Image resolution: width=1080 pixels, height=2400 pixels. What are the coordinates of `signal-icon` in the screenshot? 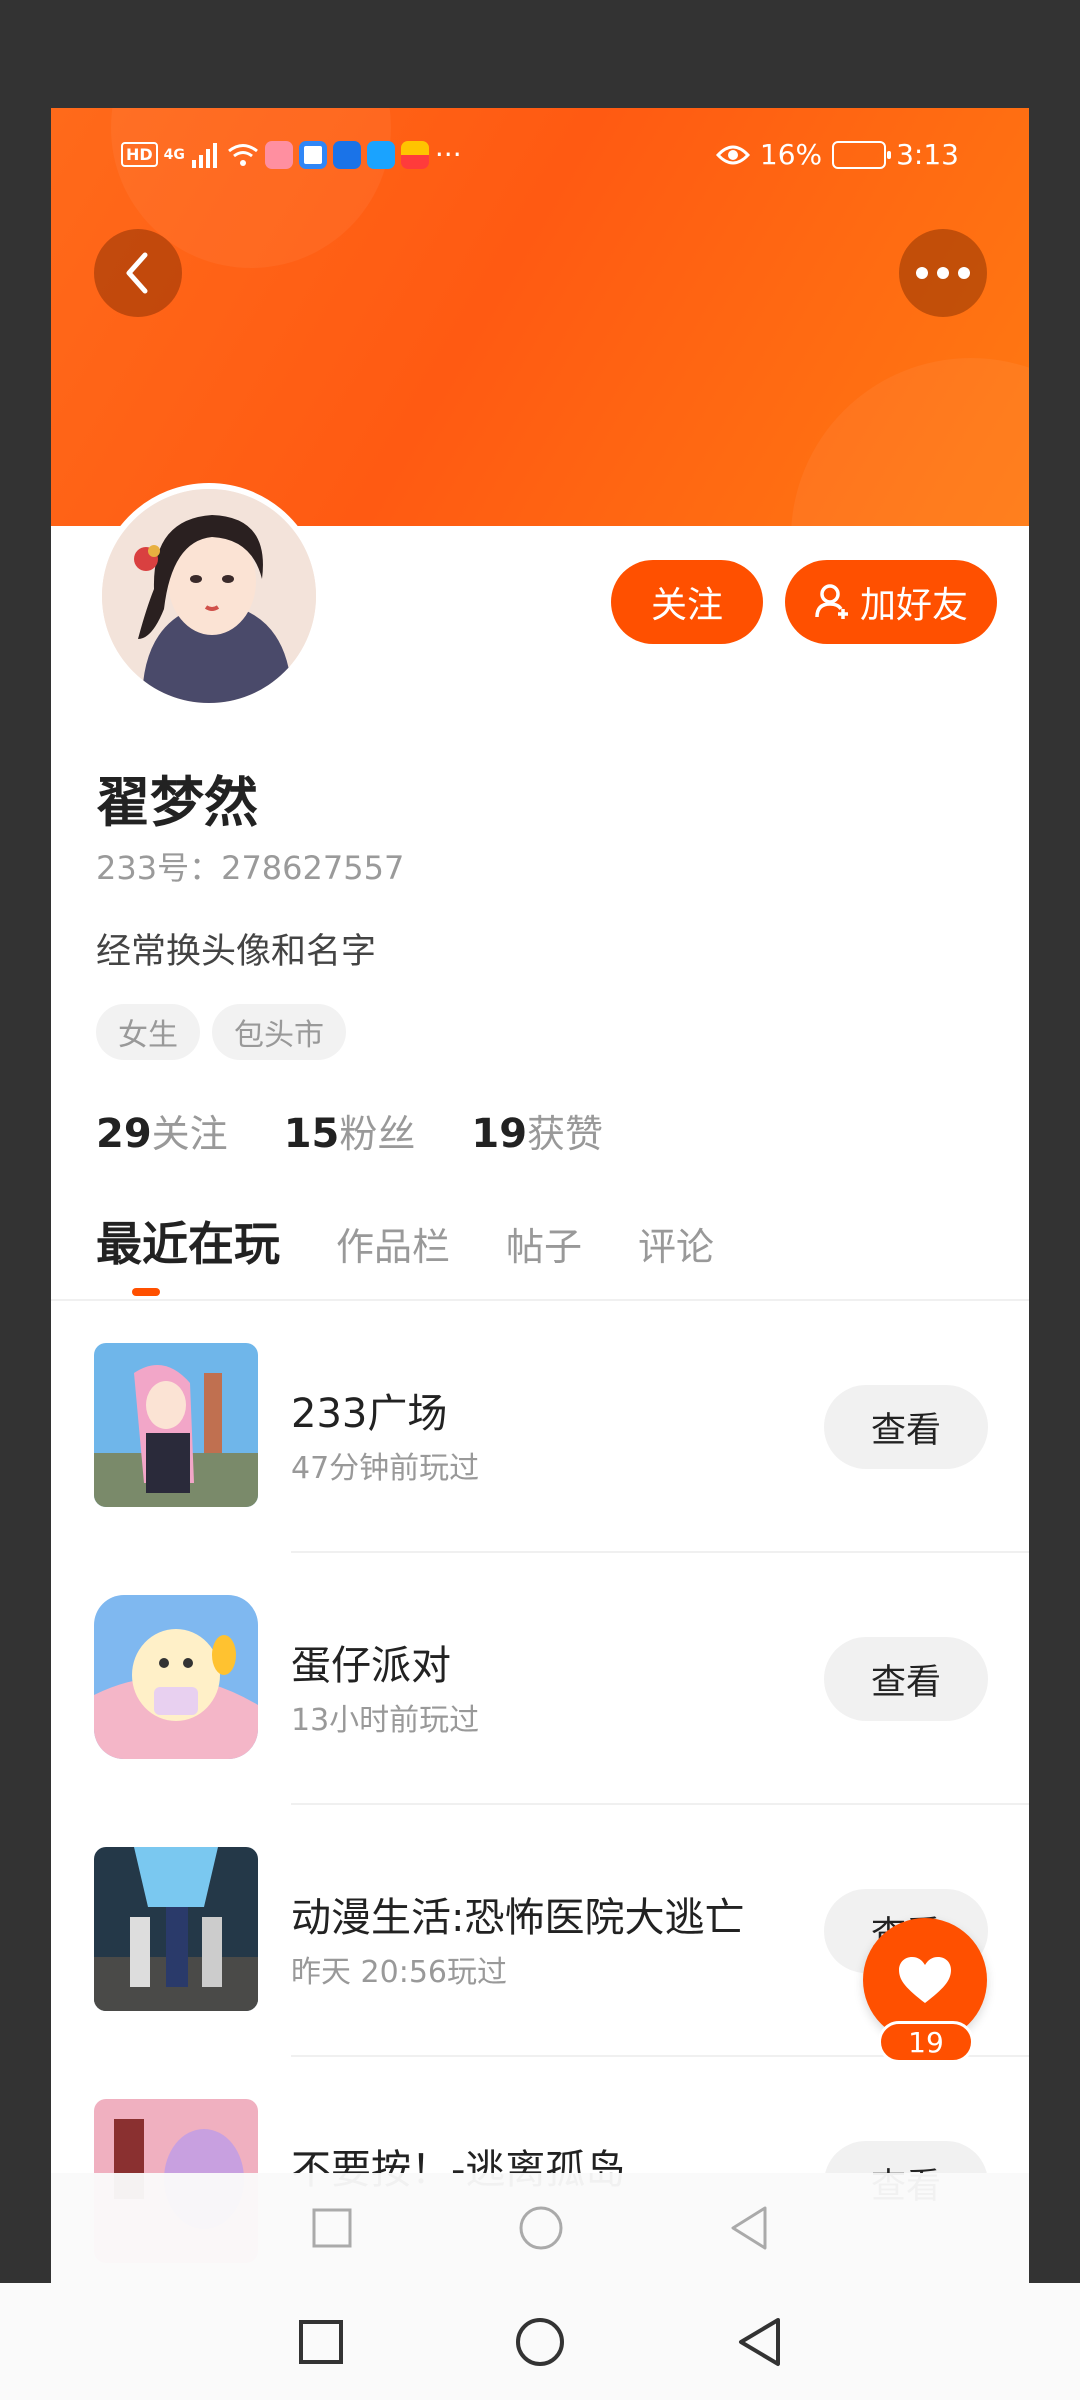 It's located at (204, 155).